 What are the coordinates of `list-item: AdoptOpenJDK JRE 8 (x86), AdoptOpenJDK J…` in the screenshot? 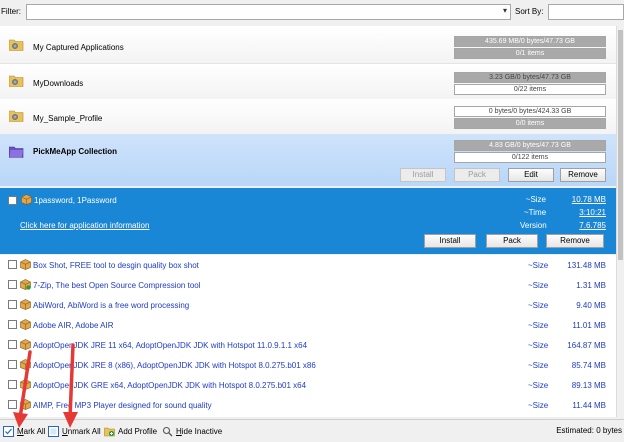 It's located at (308, 365).